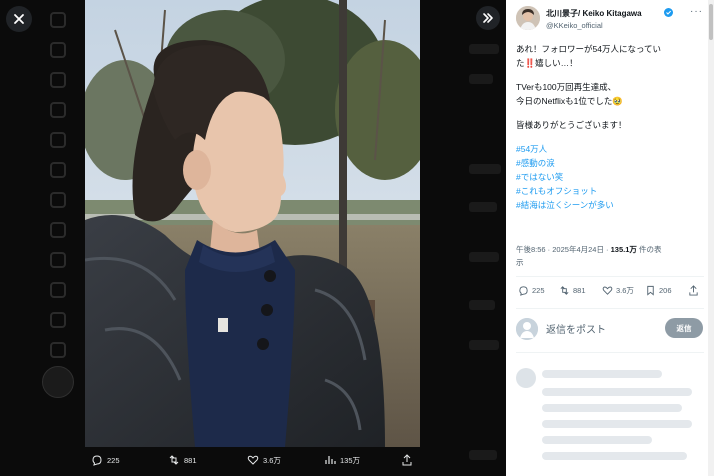  I want to click on x-premium-icon, so click(58, 260).